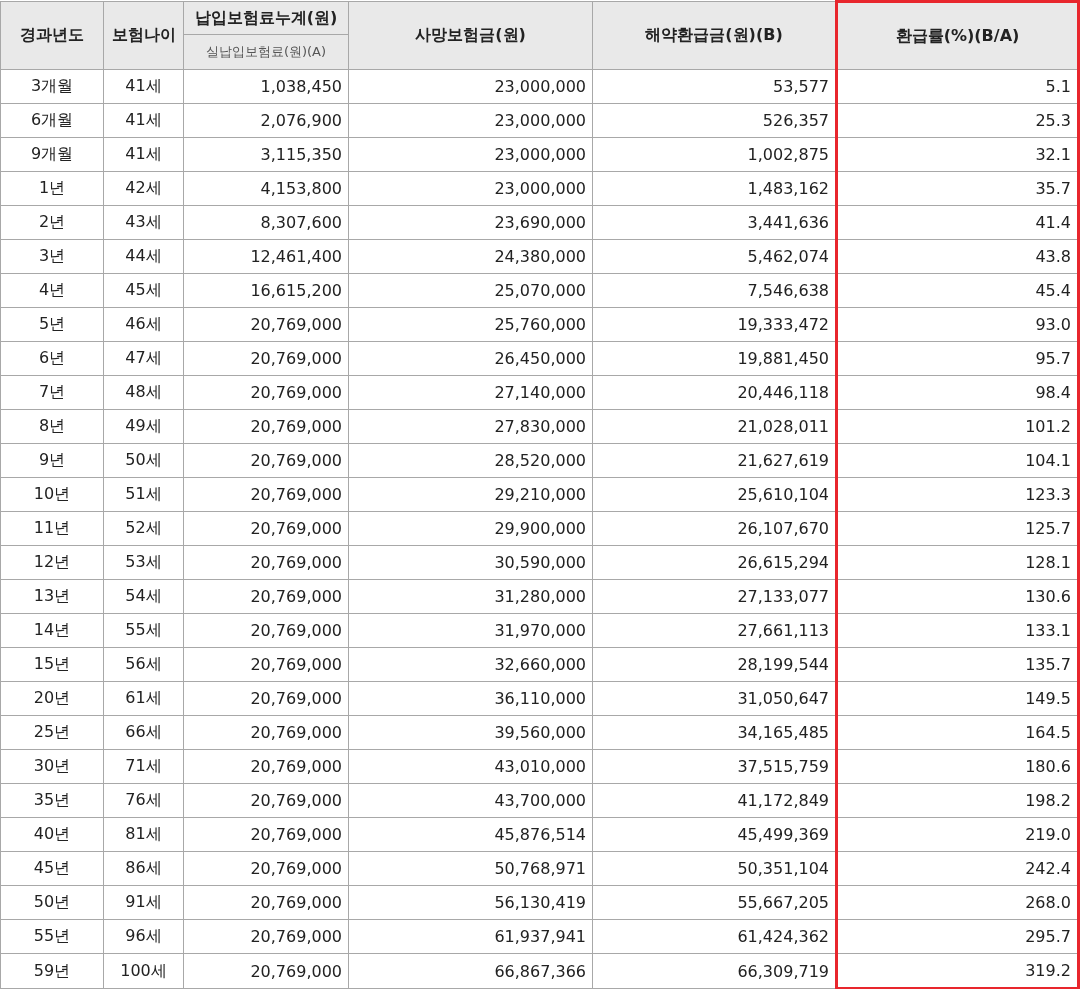 The height and width of the screenshot is (989, 1080). Describe the element at coordinates (52, 868) in the screenshot. I see `table-cell: 45년` at that location.